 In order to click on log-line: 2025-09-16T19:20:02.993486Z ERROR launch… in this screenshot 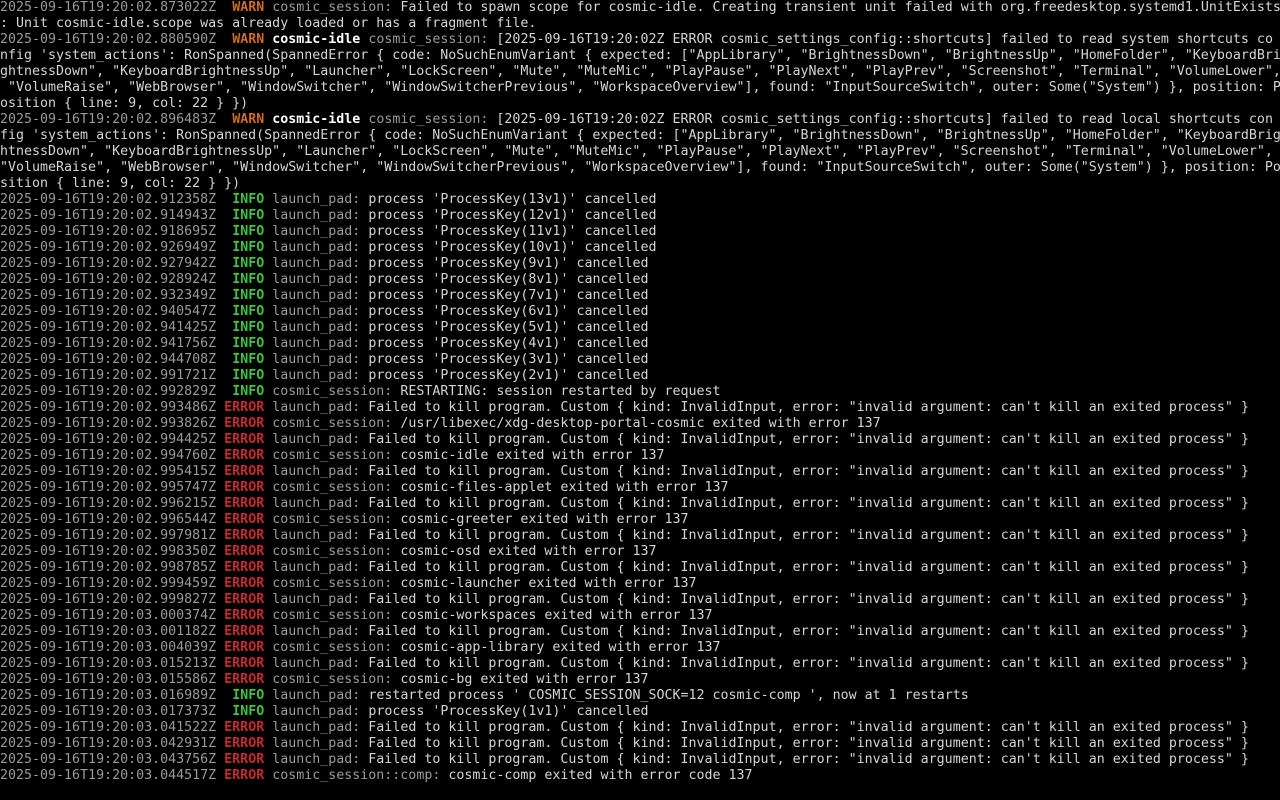, I will do `click(640, 408)`.